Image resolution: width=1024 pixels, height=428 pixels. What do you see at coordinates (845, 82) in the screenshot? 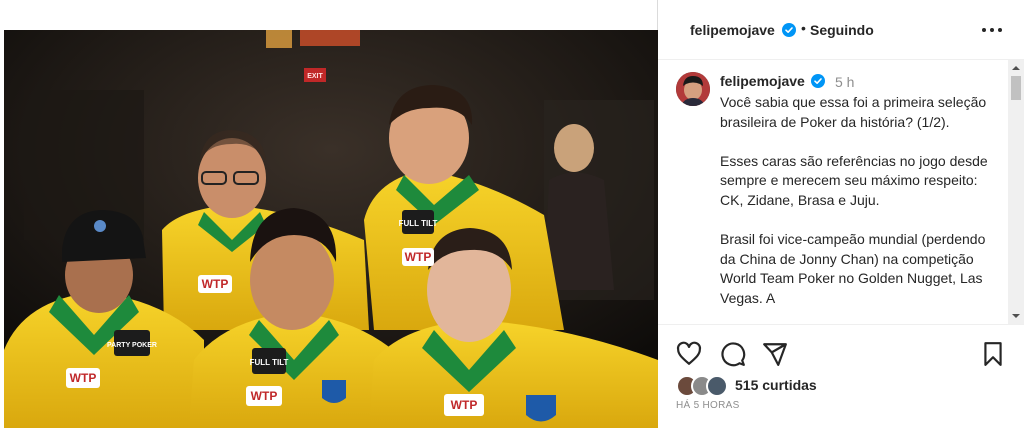
I see `caption-timestamp: 5 h` at bounding box center [845, 82].